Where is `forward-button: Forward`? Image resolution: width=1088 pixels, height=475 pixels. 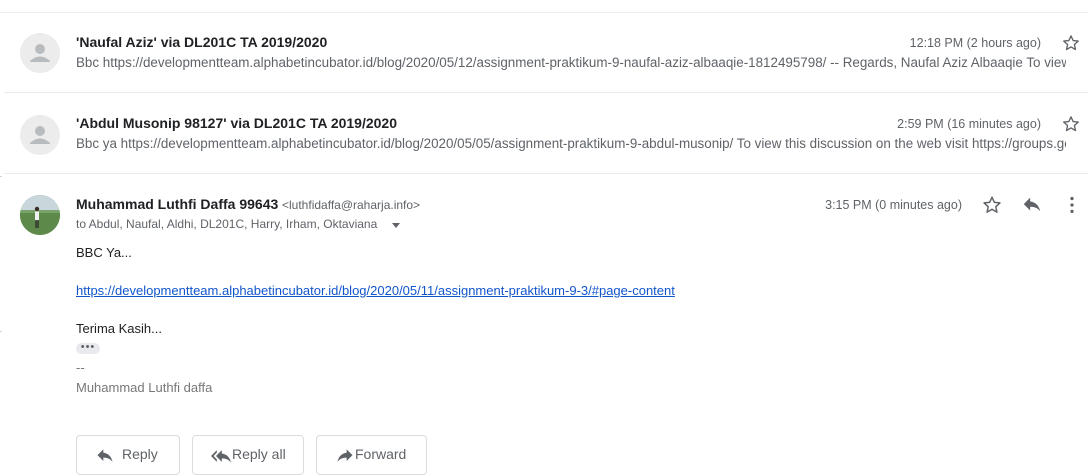
forward-button: Forward is located at coordinates (371, 455).